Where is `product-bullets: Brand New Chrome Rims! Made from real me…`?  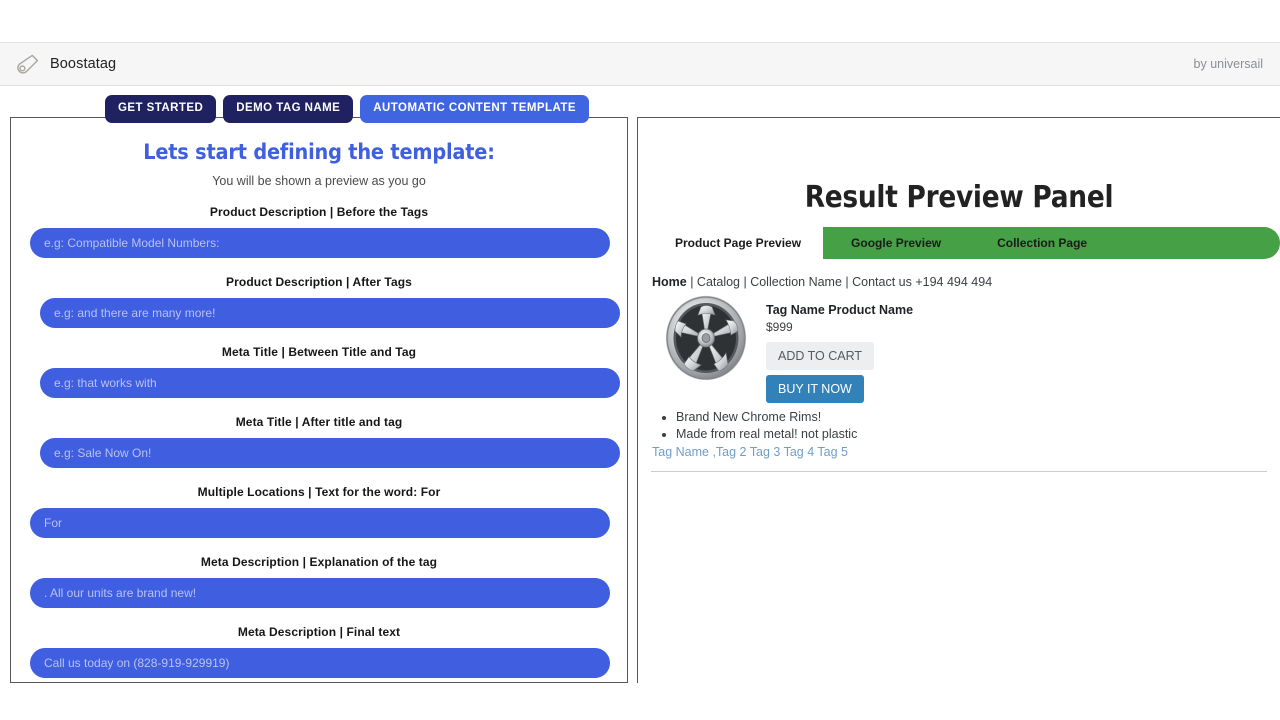
product-bullets: Brand New Chrome Rims! Made from real me… is located at coordinates (959, 425).